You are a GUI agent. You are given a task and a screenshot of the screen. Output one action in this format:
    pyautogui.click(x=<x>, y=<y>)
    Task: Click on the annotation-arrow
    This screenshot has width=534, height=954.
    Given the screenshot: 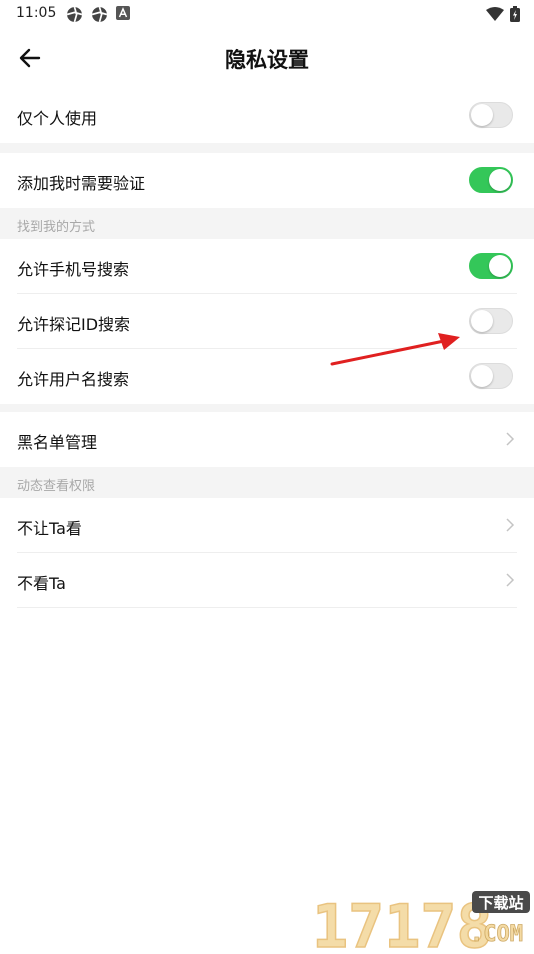 What is the action you would take?
    pyautogui.click(x=395, y=349)
    